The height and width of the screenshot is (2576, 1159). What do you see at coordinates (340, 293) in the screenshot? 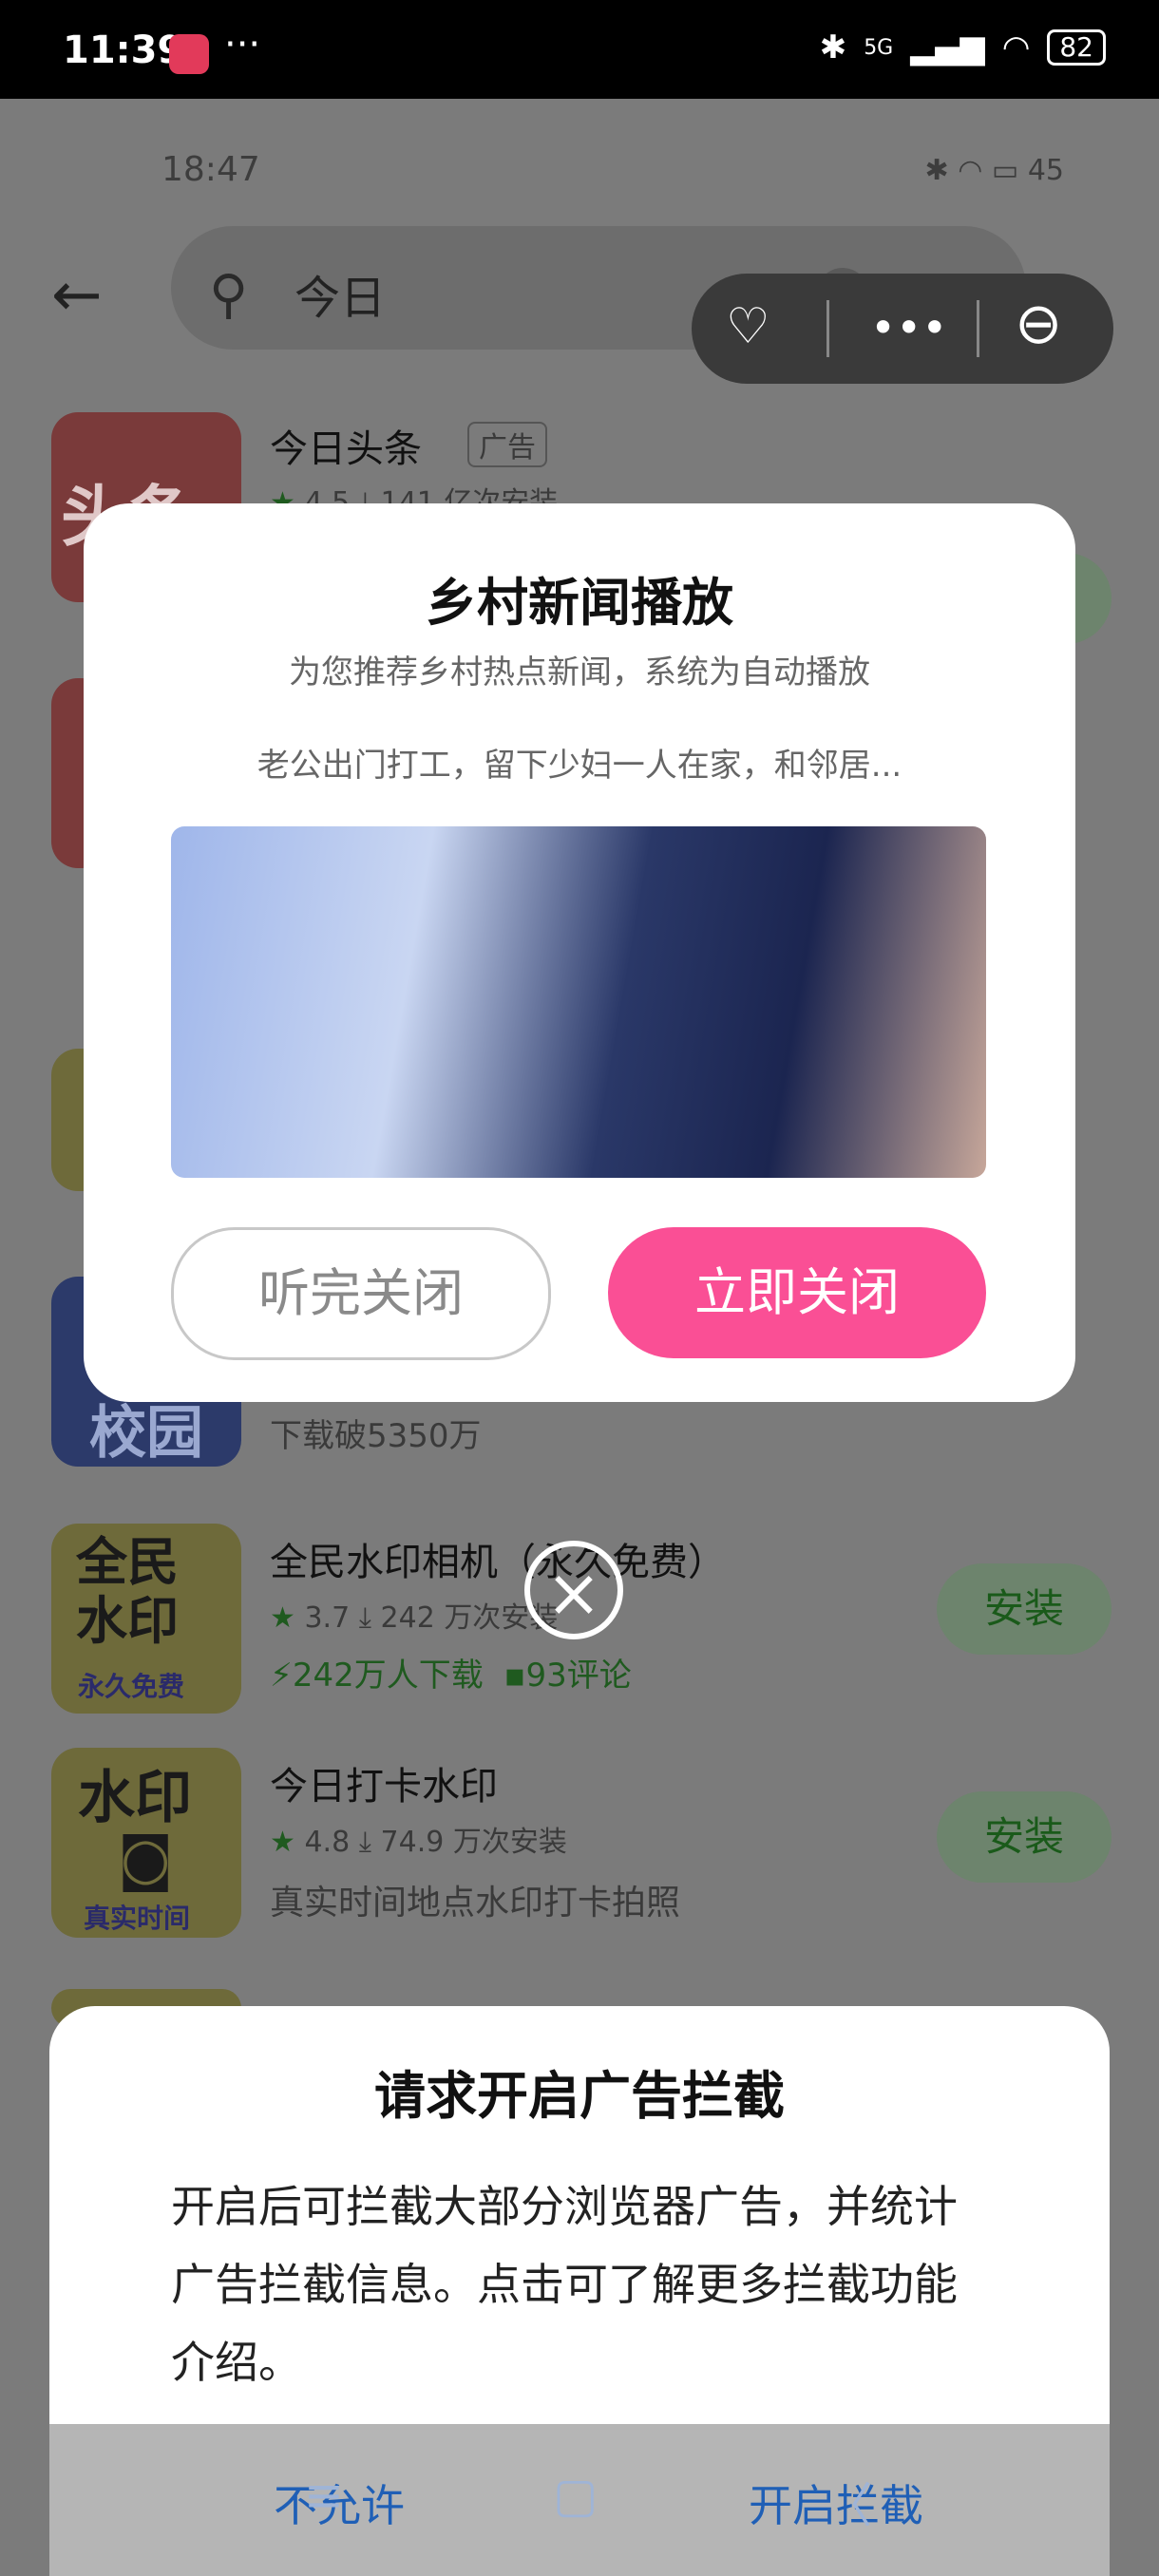
I see `search-input: 今日` at bounding box center [340, 293].